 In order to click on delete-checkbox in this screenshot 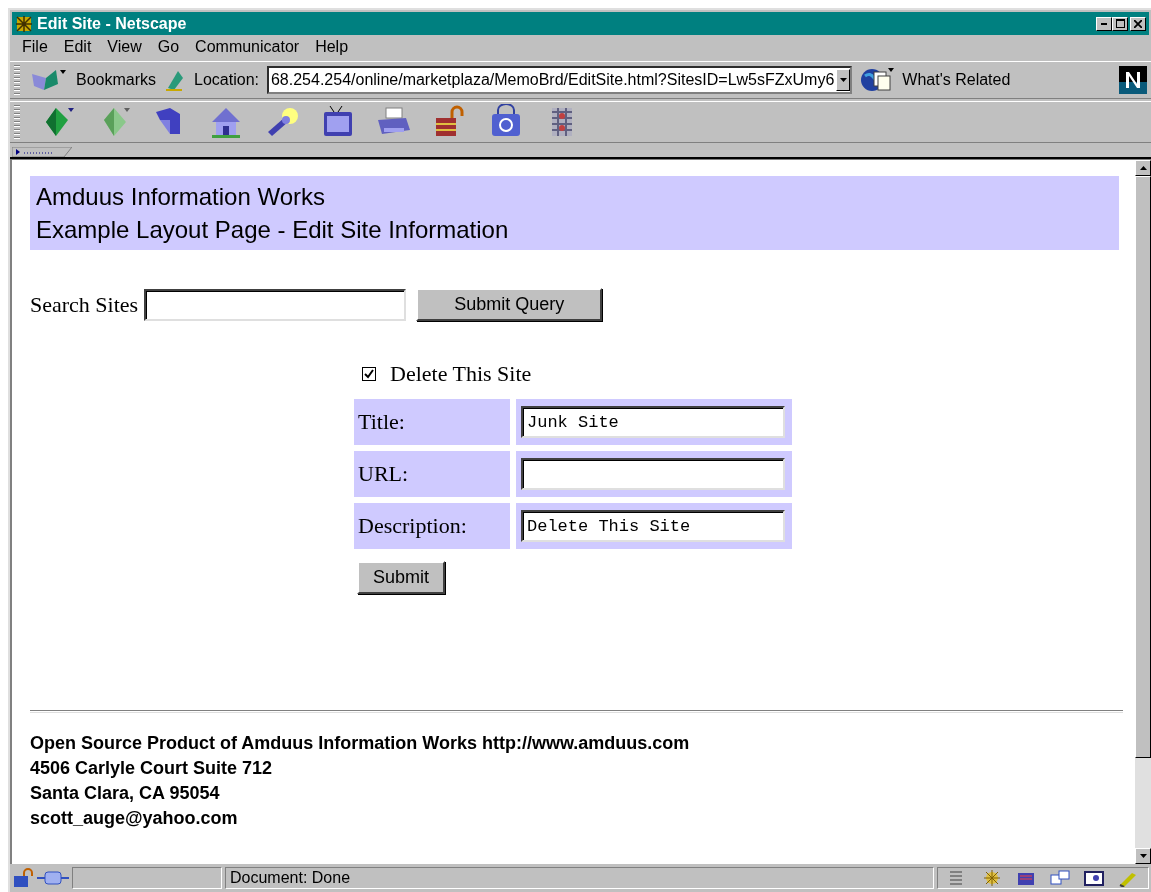, I will do `click(369, 374)`.